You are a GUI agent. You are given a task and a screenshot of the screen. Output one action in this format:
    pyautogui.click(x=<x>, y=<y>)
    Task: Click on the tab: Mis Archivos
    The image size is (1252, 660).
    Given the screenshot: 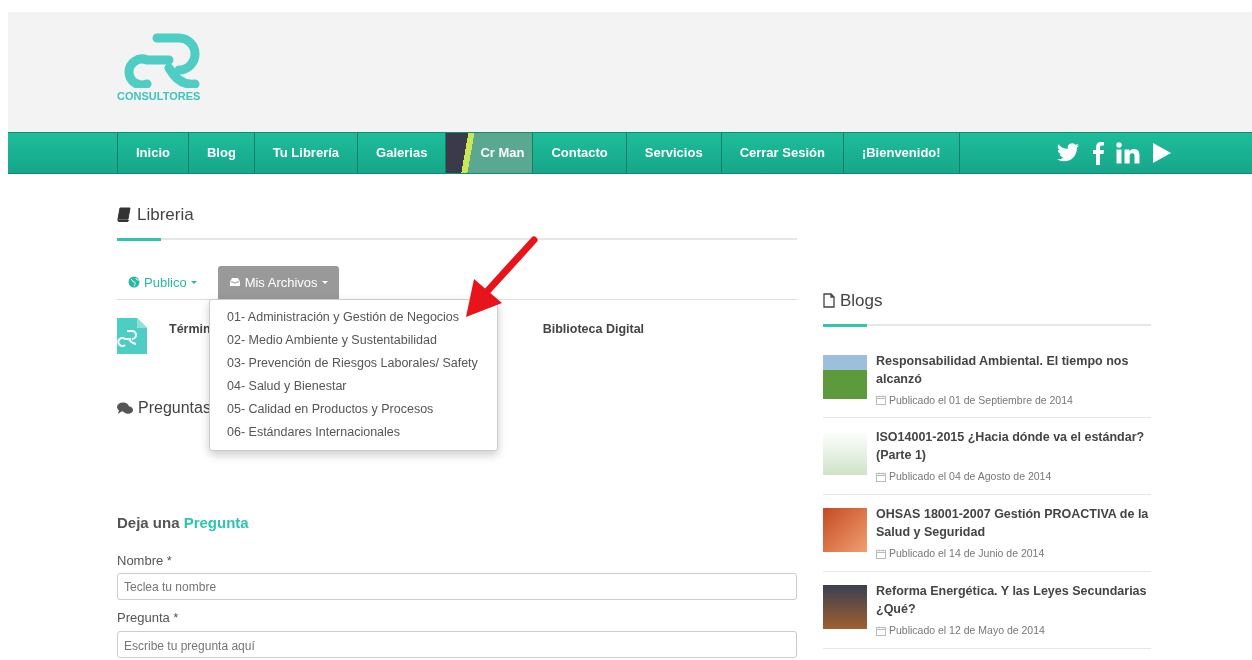 What is the action you would take?
    pyautogui.click(x=278, y=282)
    